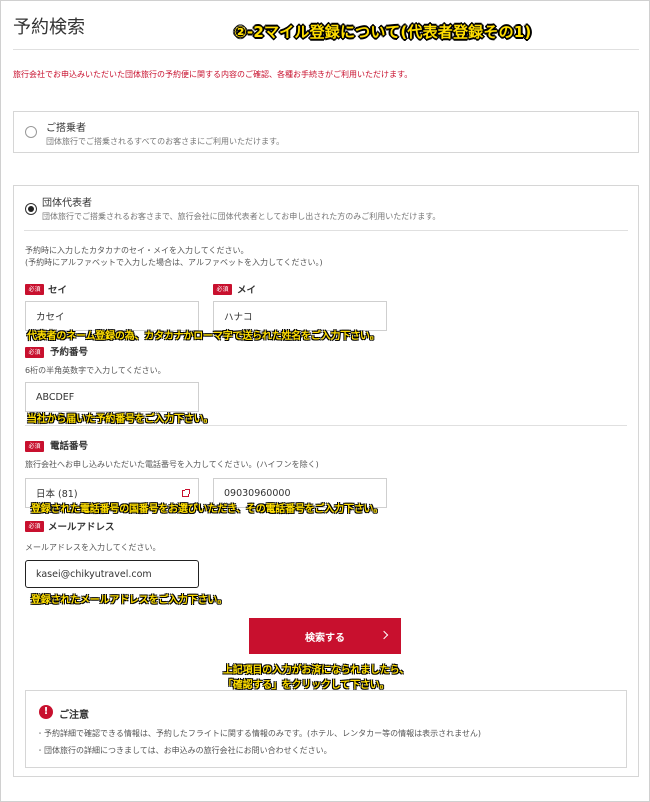  What do you see at coordinates (120, 419) in the screenshot?
I see `note-booking: 当社から届いた予約番号をご入力下さい。` at bounding box center [120, 419].